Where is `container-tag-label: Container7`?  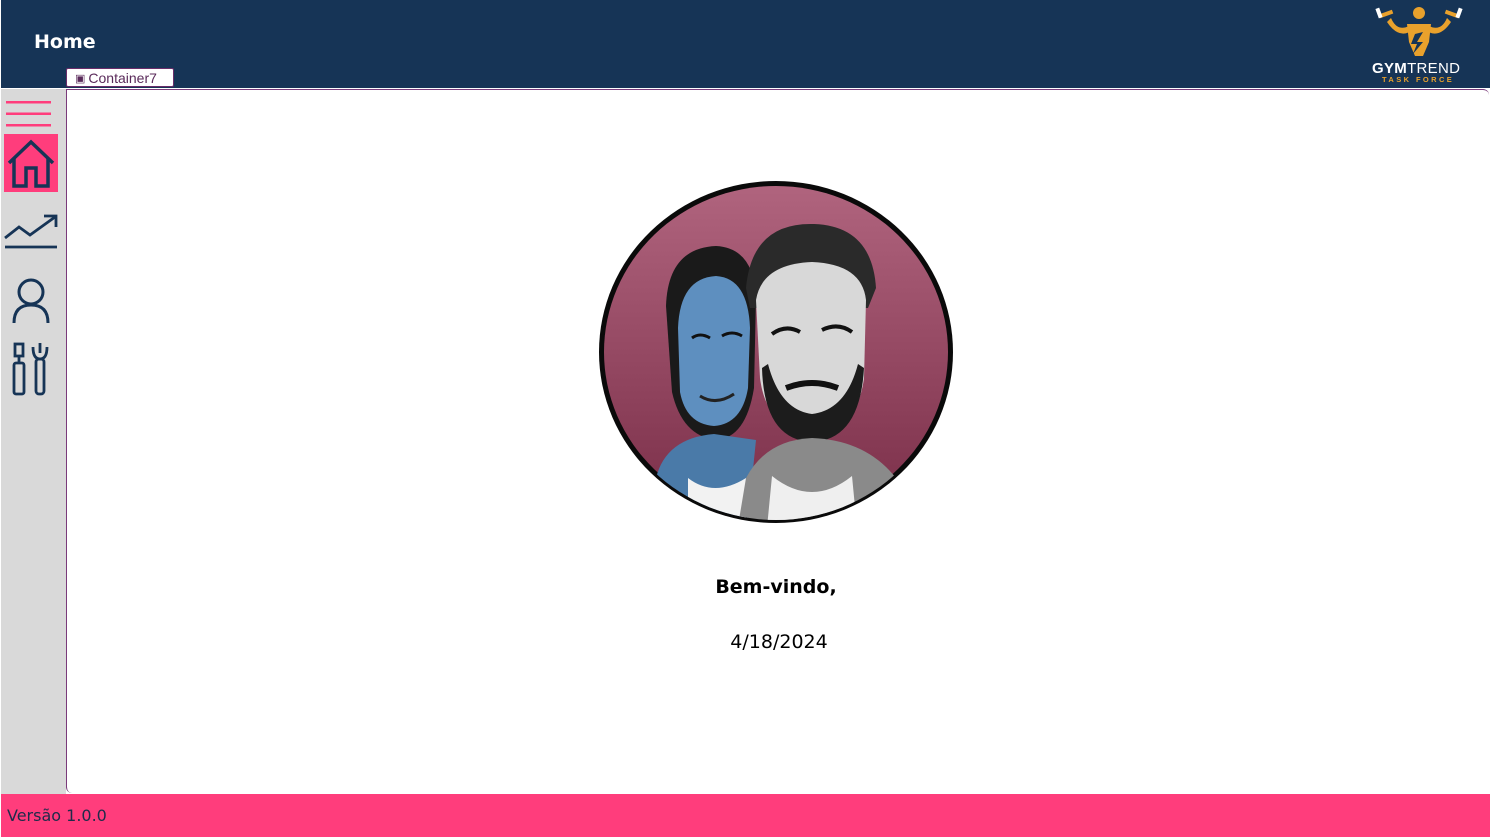 container-tag-label: Container7 is located at coordinates (122, 78).